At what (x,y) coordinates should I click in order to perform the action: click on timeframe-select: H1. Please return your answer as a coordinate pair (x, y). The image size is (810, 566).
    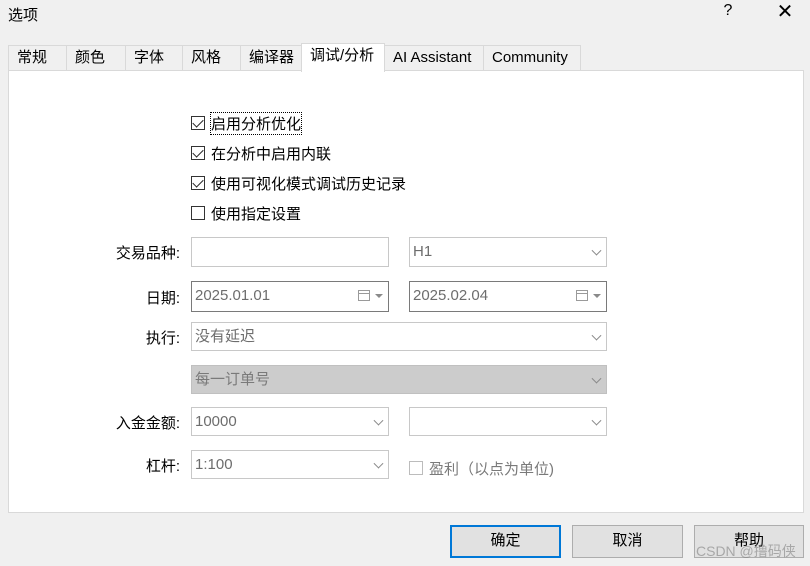
    Looking at the image, I should click on (508, 252).